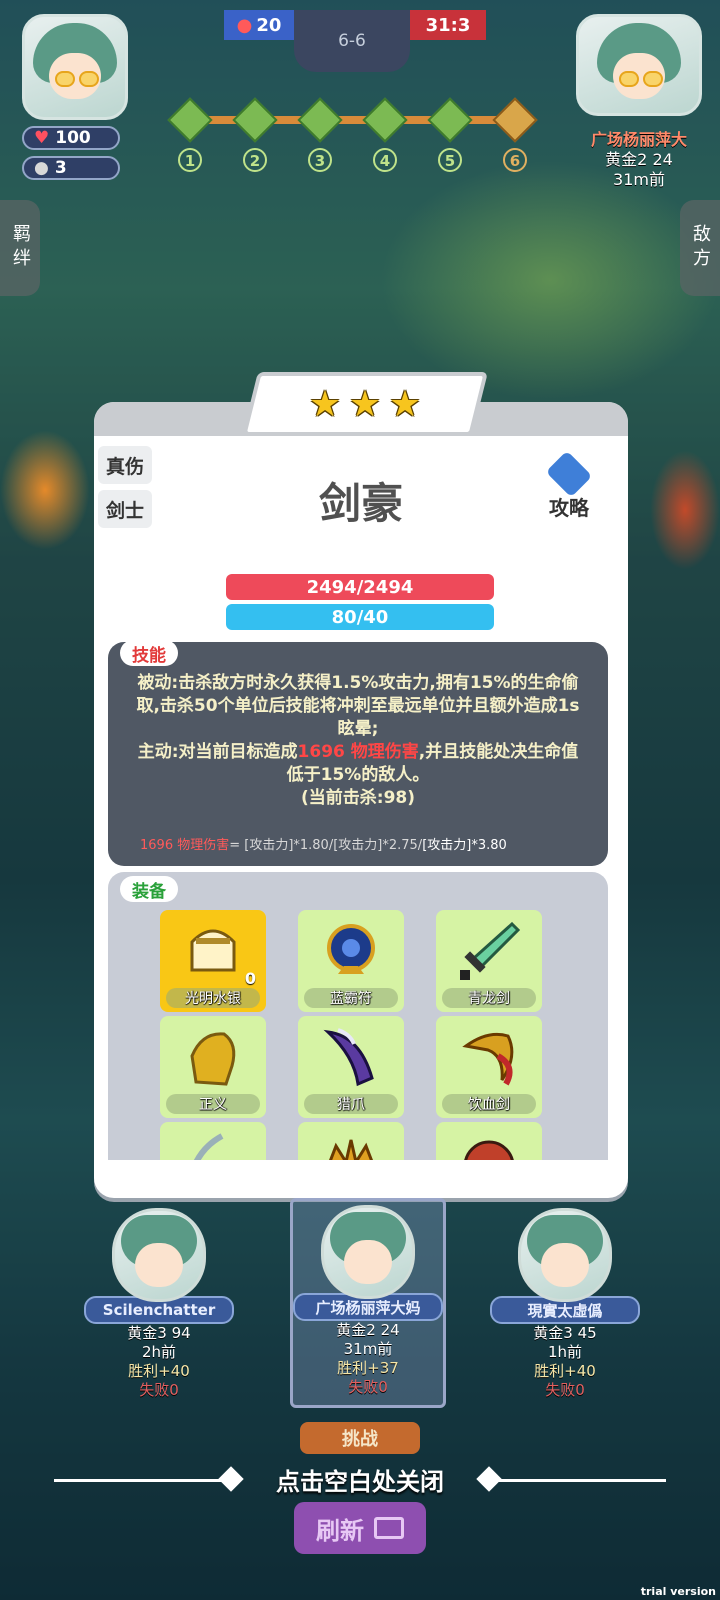 The image size is (720, 1600). What do you see at coordinates (490, 950) in the screenshot?
I see `sword-icon` at bounding box center [490, 950].